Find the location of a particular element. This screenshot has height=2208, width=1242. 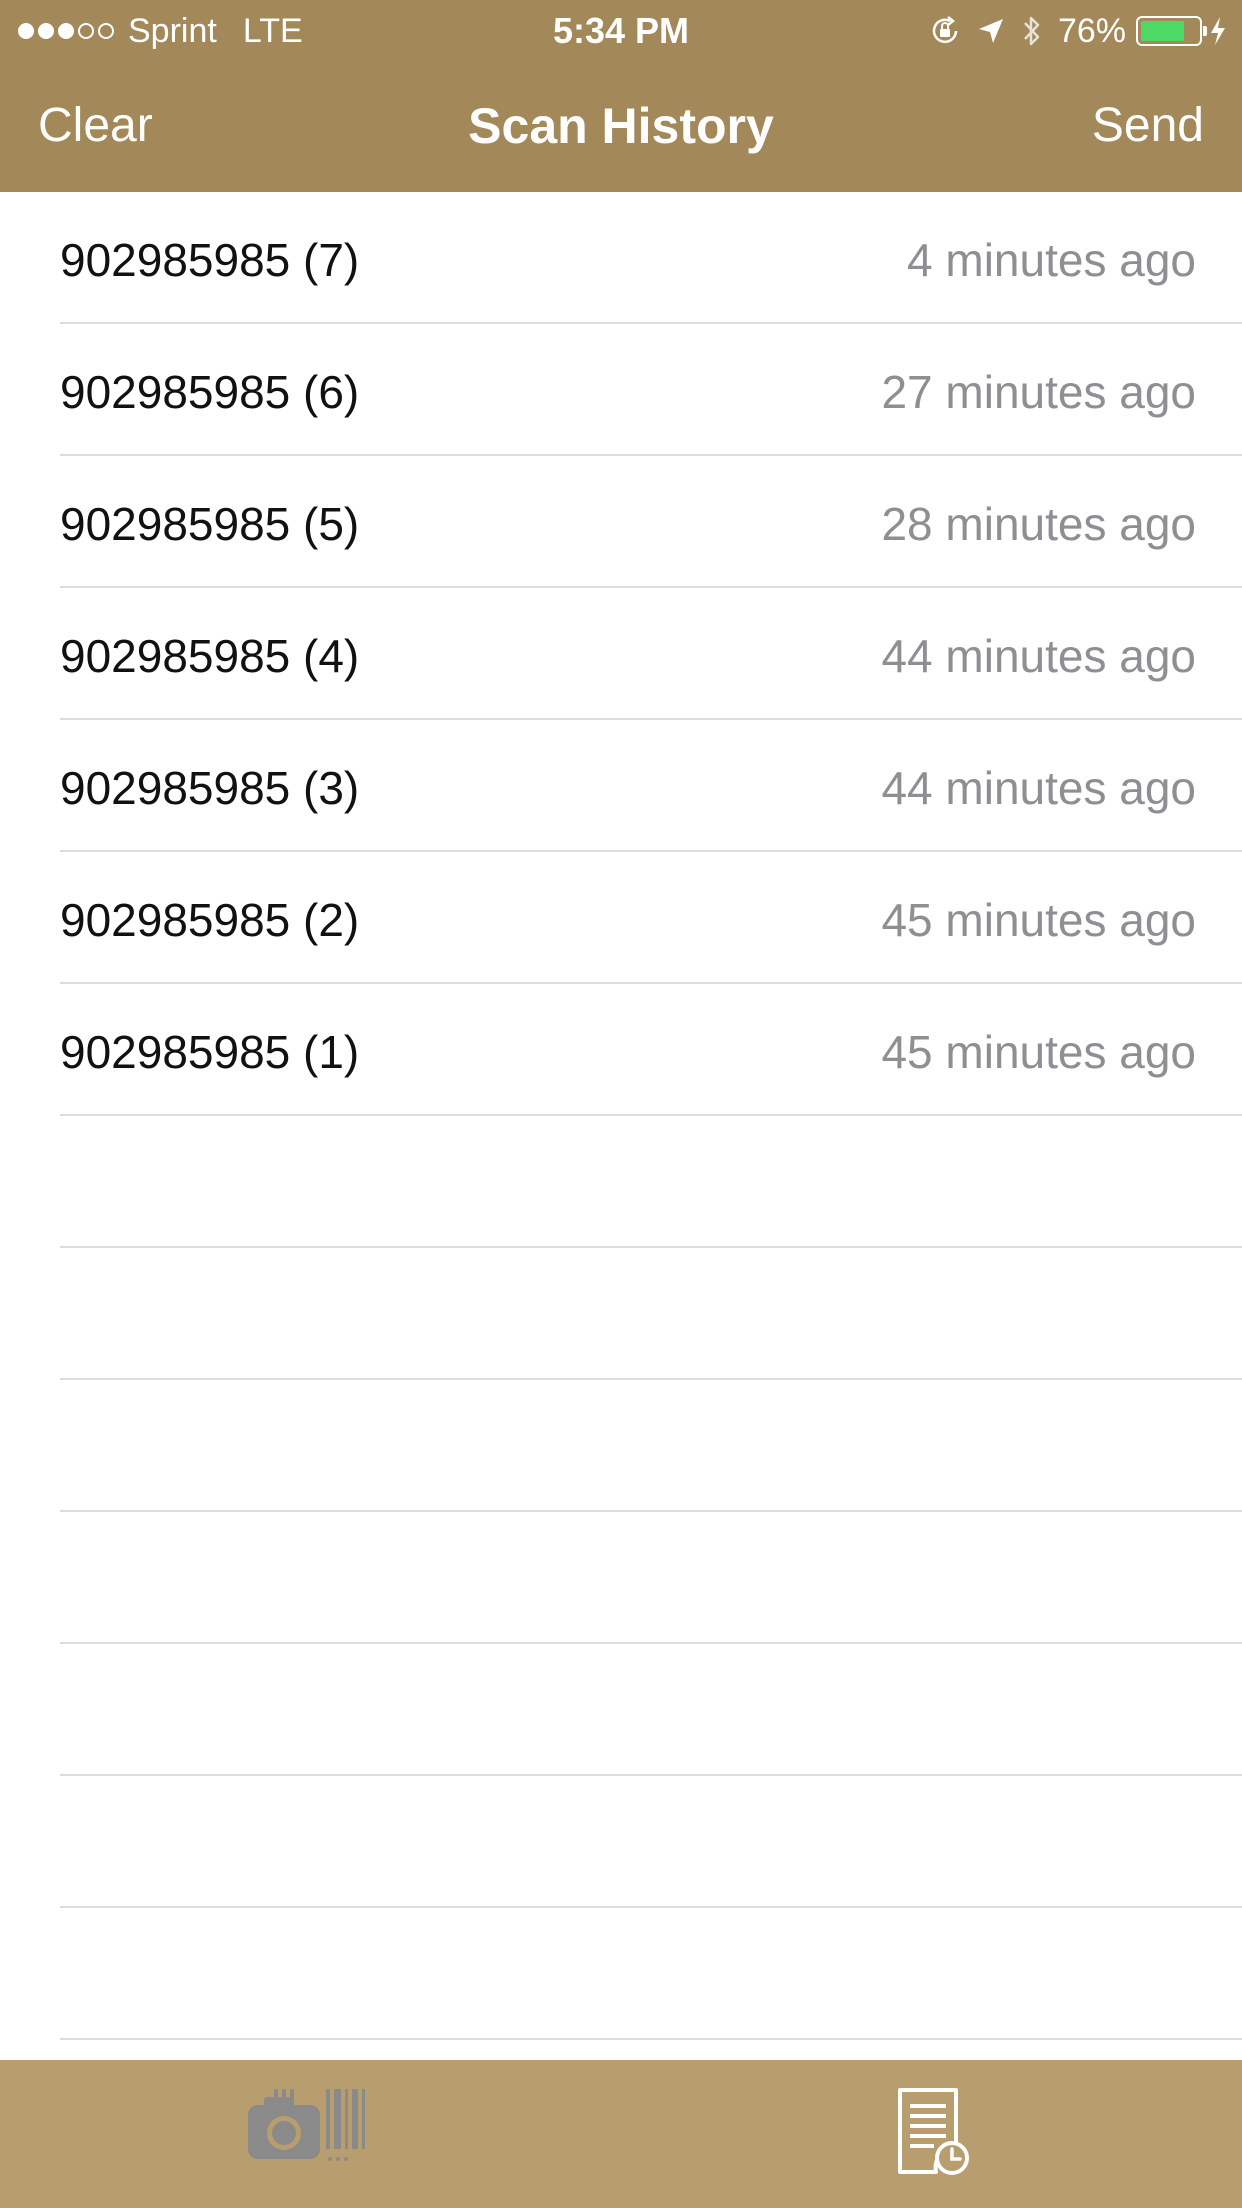

barcode-camera-icon is located at coordinates (311, 2134).